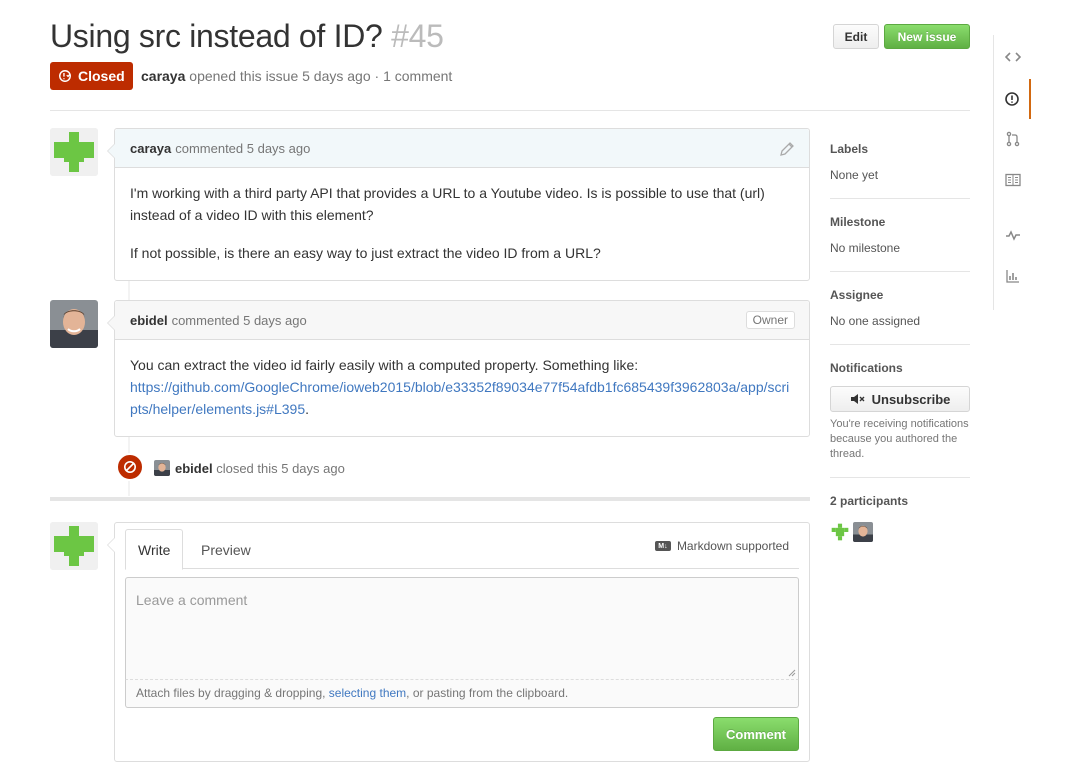  Describe the element at coordinates (875, 321) in the screenshot. I see `assignee-value: No one assigned` at that location.